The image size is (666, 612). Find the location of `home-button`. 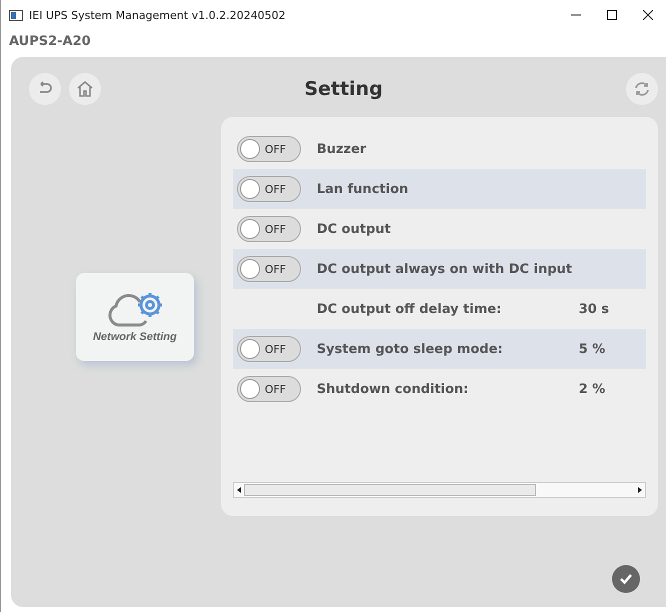

home-button is located at coordinates (85, 89).